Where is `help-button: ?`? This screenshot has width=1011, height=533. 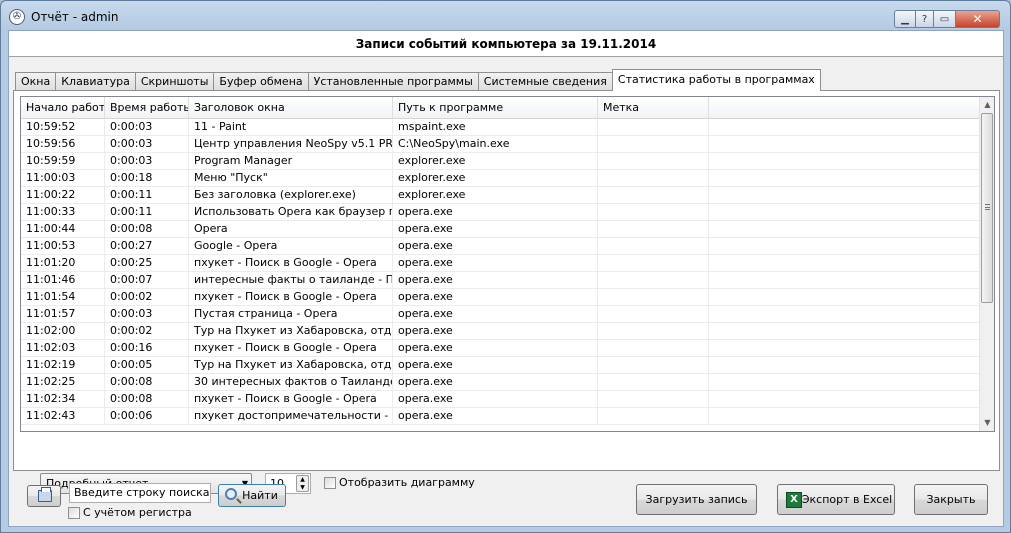
help-button: ? is located at coordinates (925, 19).